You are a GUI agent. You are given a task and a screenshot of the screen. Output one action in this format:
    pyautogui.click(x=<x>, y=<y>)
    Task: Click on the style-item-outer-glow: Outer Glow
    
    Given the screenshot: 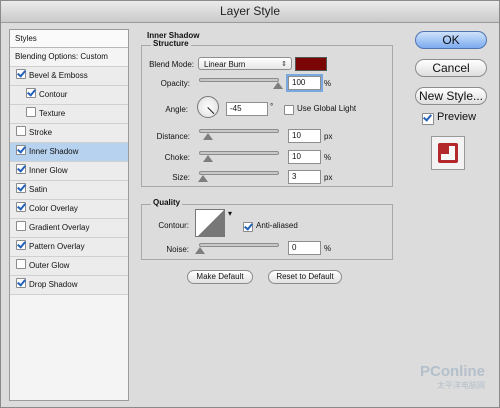 What is the action you would take?
    pyautogui.click(x=69, y=266)
    